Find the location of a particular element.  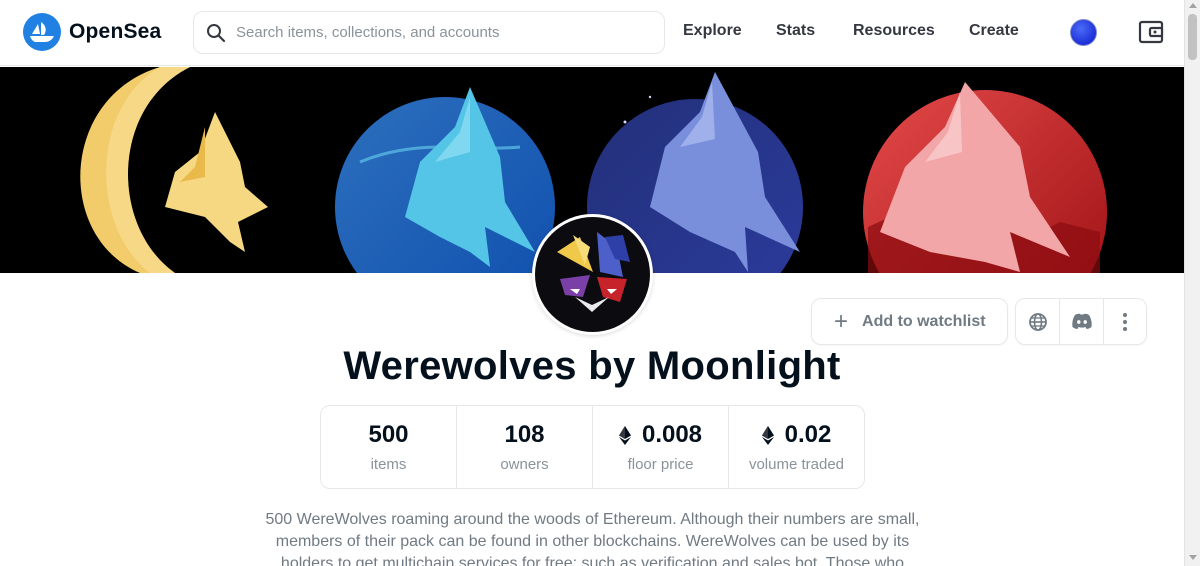

stat-owners-value: 108 is located at coordinates (524, 434).